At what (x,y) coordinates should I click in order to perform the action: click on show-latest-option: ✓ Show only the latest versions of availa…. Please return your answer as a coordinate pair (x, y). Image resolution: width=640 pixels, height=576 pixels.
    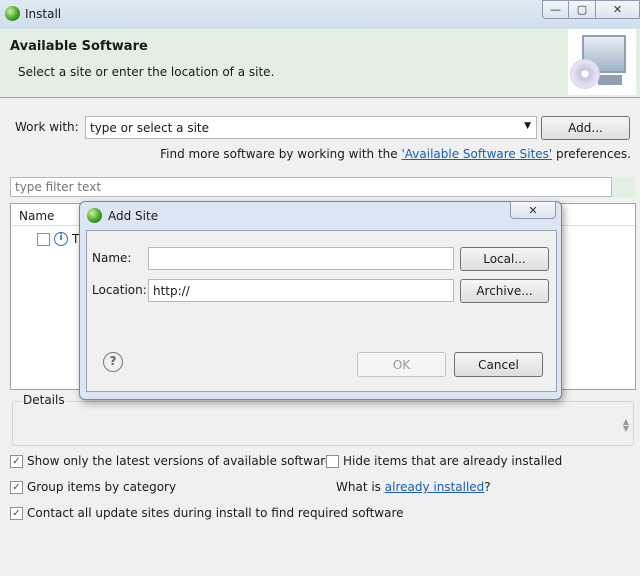
    Looking at the image, I should click on (171, 461).